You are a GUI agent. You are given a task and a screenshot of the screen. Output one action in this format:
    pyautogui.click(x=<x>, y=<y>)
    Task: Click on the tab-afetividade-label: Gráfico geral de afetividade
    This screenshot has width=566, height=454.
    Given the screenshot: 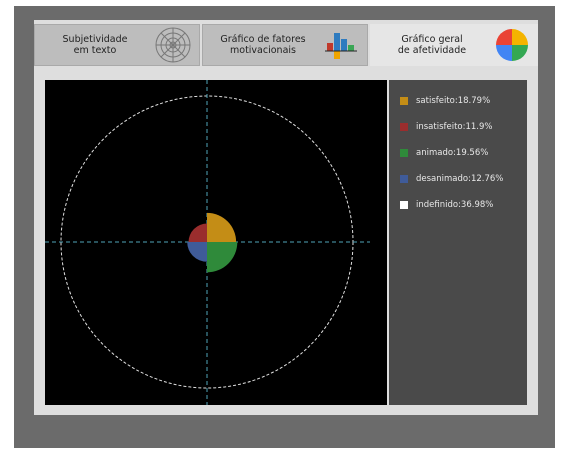 What is the action you would take?
    pyautogui.click(x=432, y=45)
    